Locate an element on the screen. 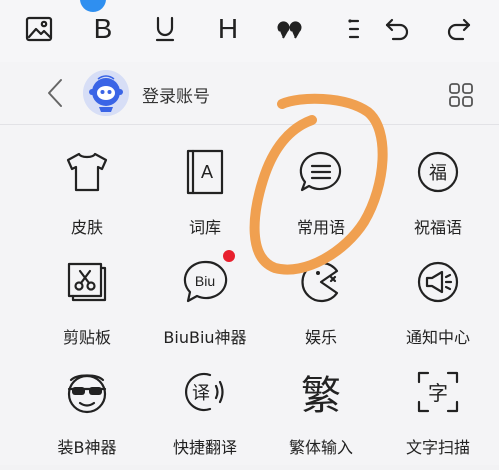 The height and width of the screenshot is (470, 499). grid-item-text-scan: 字 文字扫描 is located at coordinates (437, 415).